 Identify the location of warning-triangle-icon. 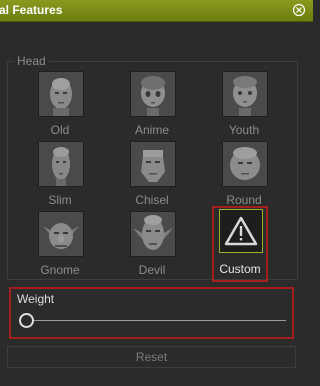
(241, 231).